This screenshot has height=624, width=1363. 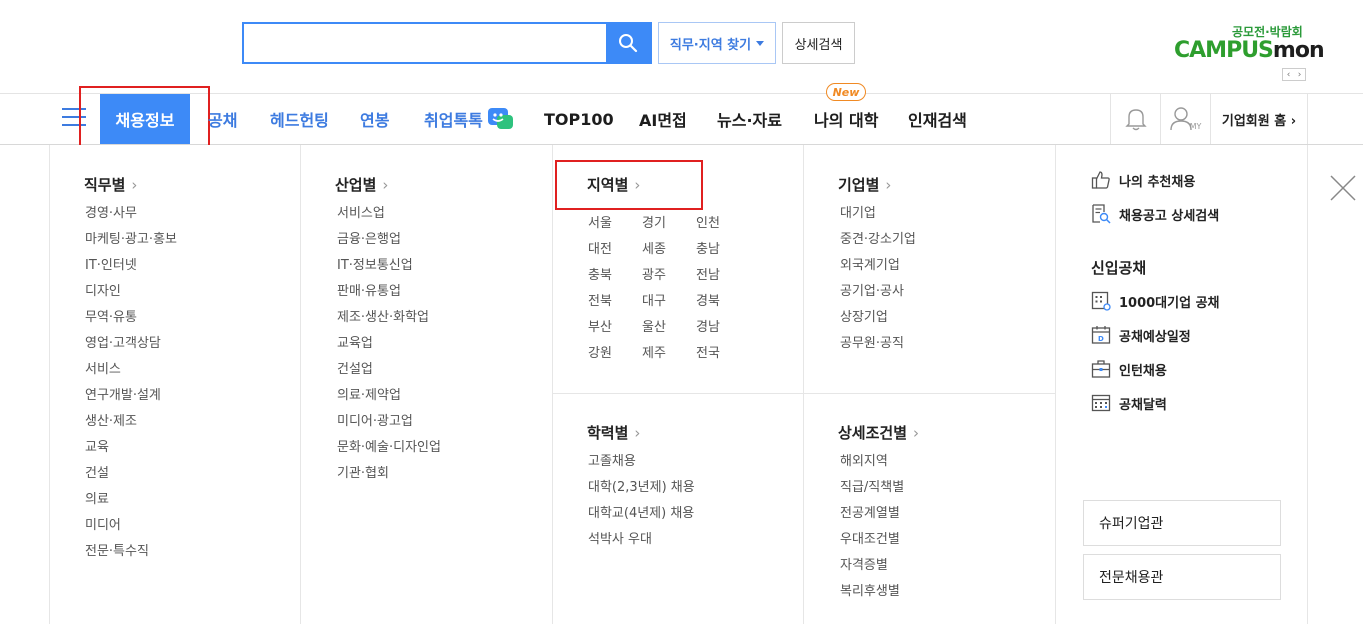 What do you see at coordinates (1101, 403) in the screenshot?
I see `calendar-grid-icon` at bounding box center [1101, 403].